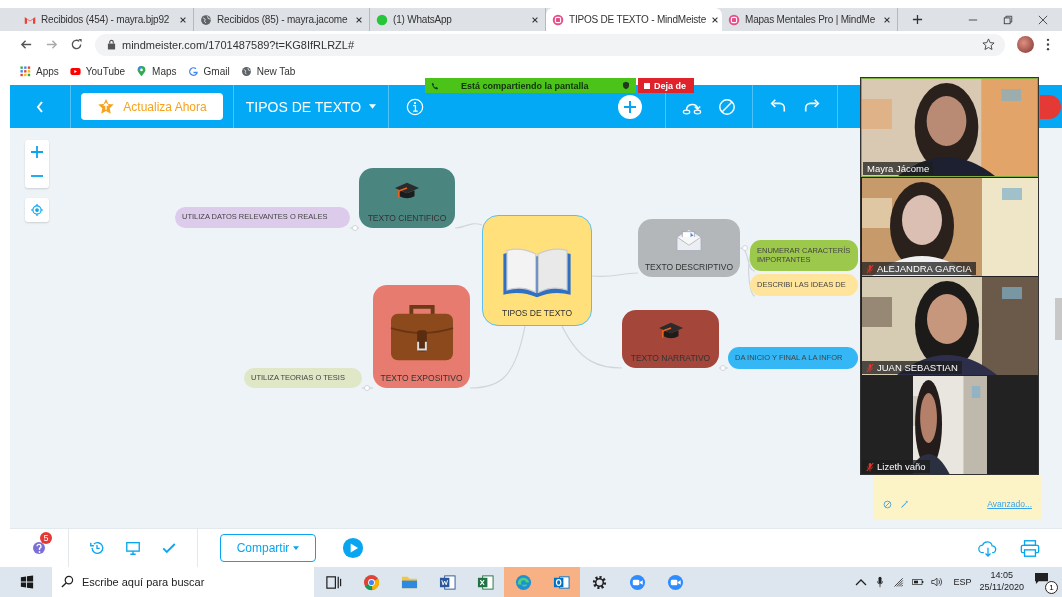 The width and height of the screenshot is (1062, 597). What do you see at coordinates (1008, 19) in the screenshot?
I see `restore-icon` at bounding box center [1008, 19].